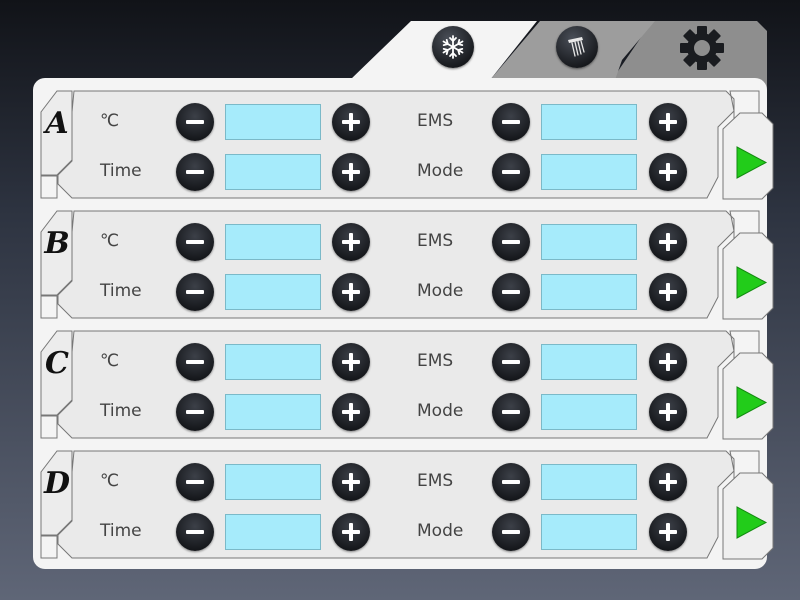 The width and height of the screenshot is (800, 600). I want to click on gear-icon, so click(702, 48).